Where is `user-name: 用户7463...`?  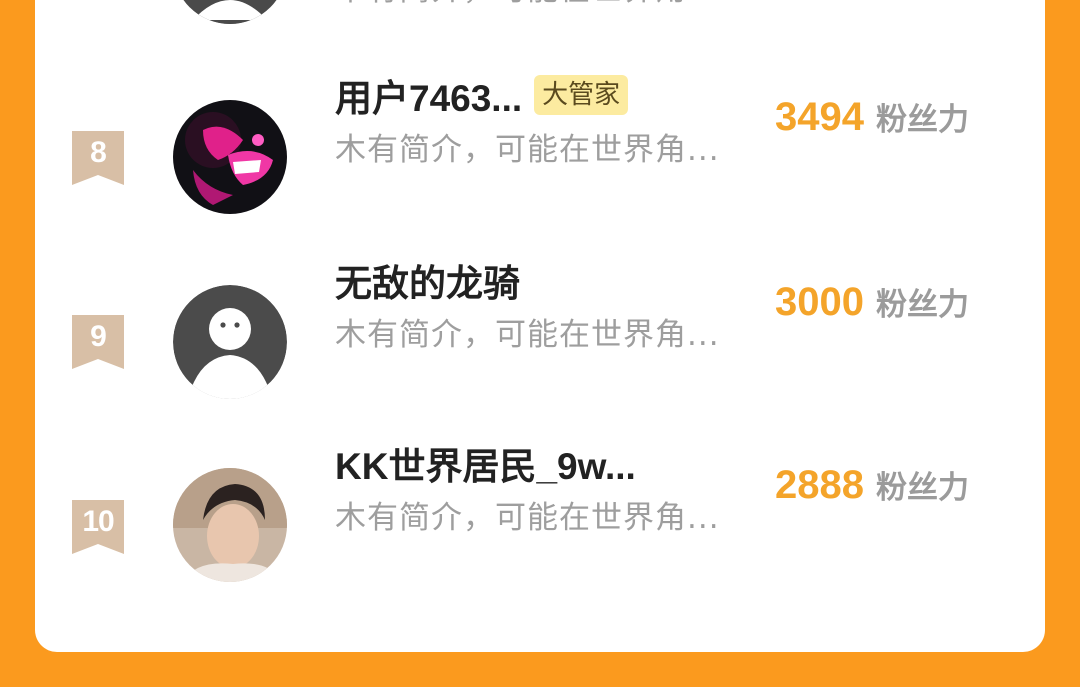
user-name: 用户7463... is located at coordinates (428, 95).